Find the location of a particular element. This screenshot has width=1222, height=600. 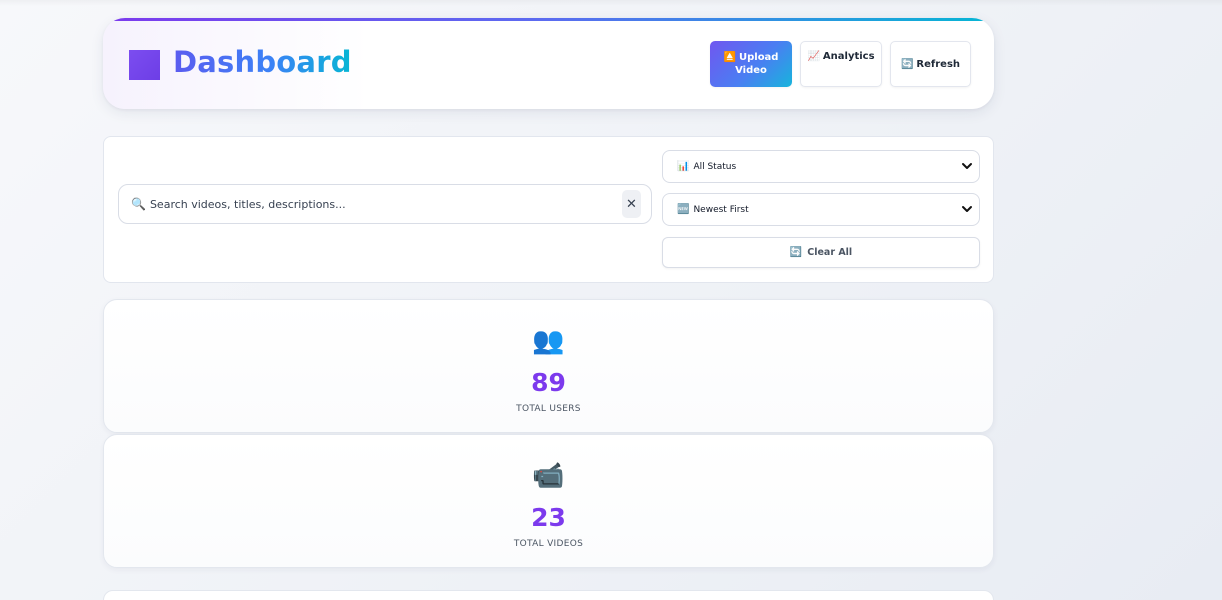

page-title: Dashboard is located at coordinates (262, 62).